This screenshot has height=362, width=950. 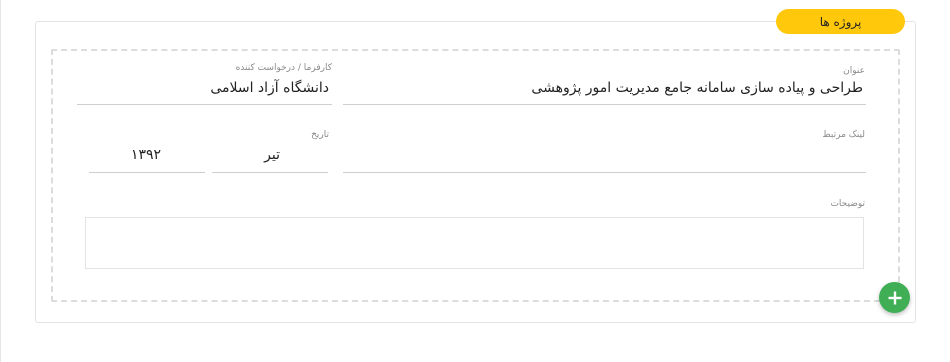 I want to click on client-field-underline, so click(x=204, y=104).